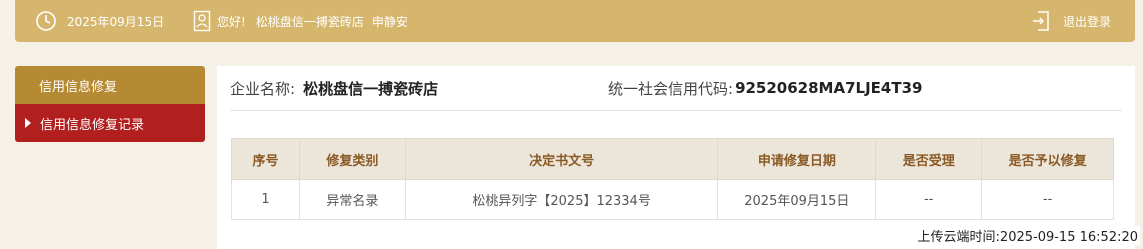  Describe the element at coordinates (92, 125) in the screenshot. I see `sidebar-item-label: 信用信息修复记录` at that location.